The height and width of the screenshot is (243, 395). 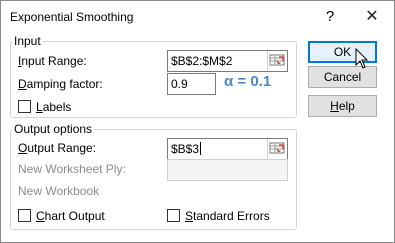 What do you see at coordinates (342, 106) in the screenshot?
I see `help-button: Help` at bounding box center [342, 106].